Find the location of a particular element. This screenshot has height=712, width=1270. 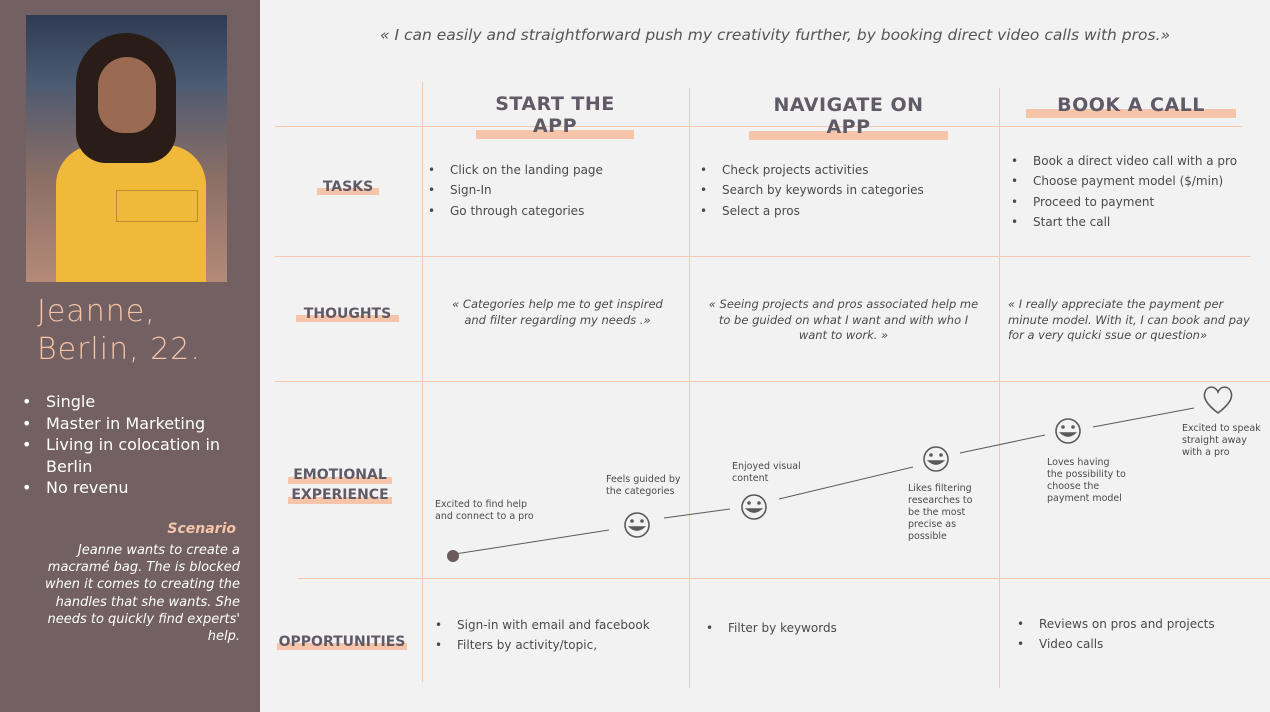

column-heading-text: BOOK A CALL is located at coordinates (1131, 105).